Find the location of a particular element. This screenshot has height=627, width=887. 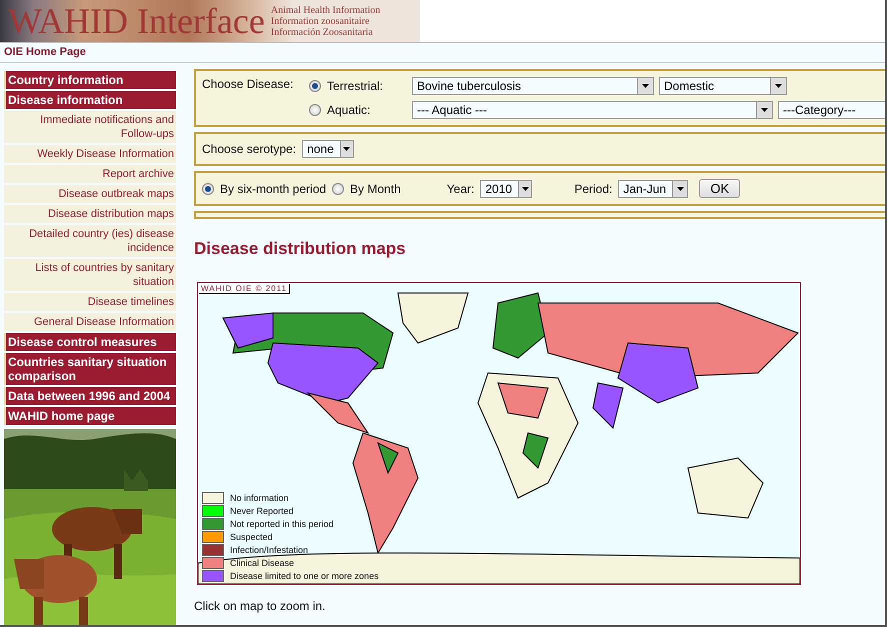

legend-label: Never Reported is located at coordinates (262, 511).